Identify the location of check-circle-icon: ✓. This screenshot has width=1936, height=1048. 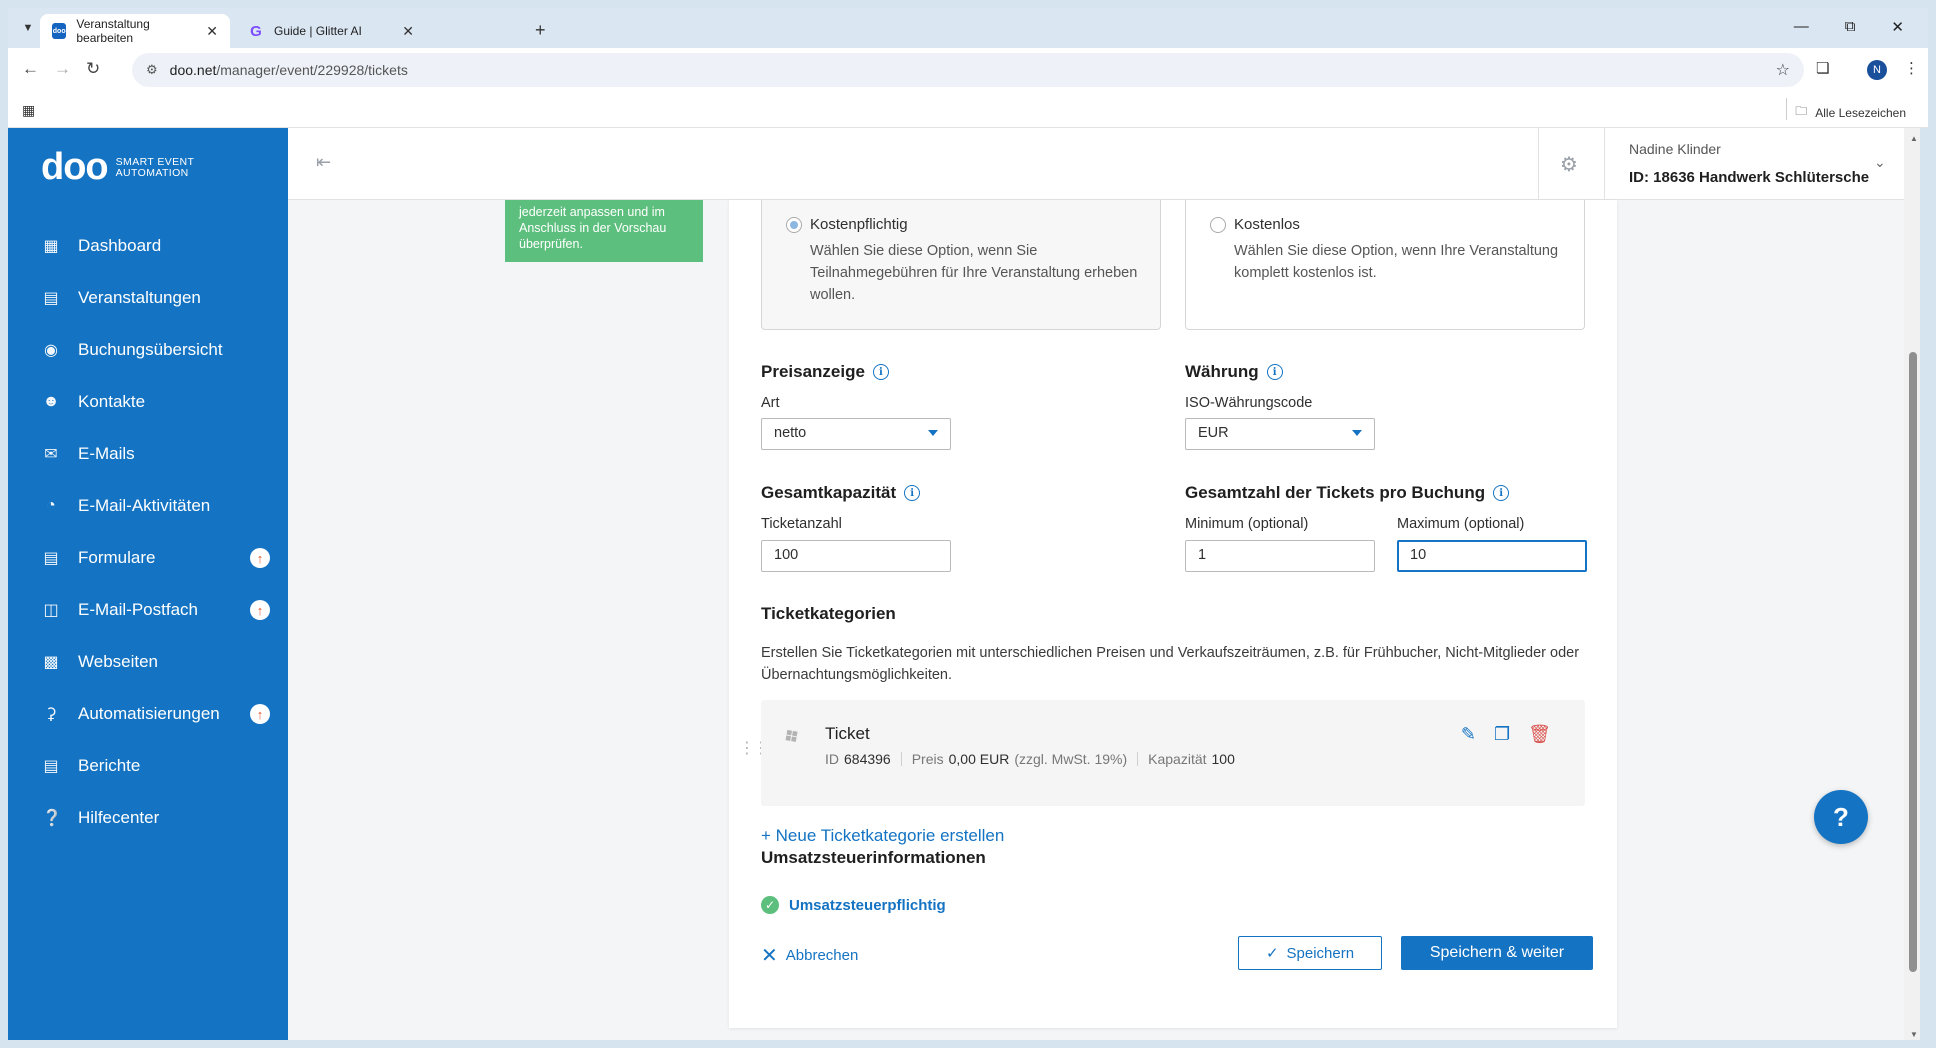
(770, 905).